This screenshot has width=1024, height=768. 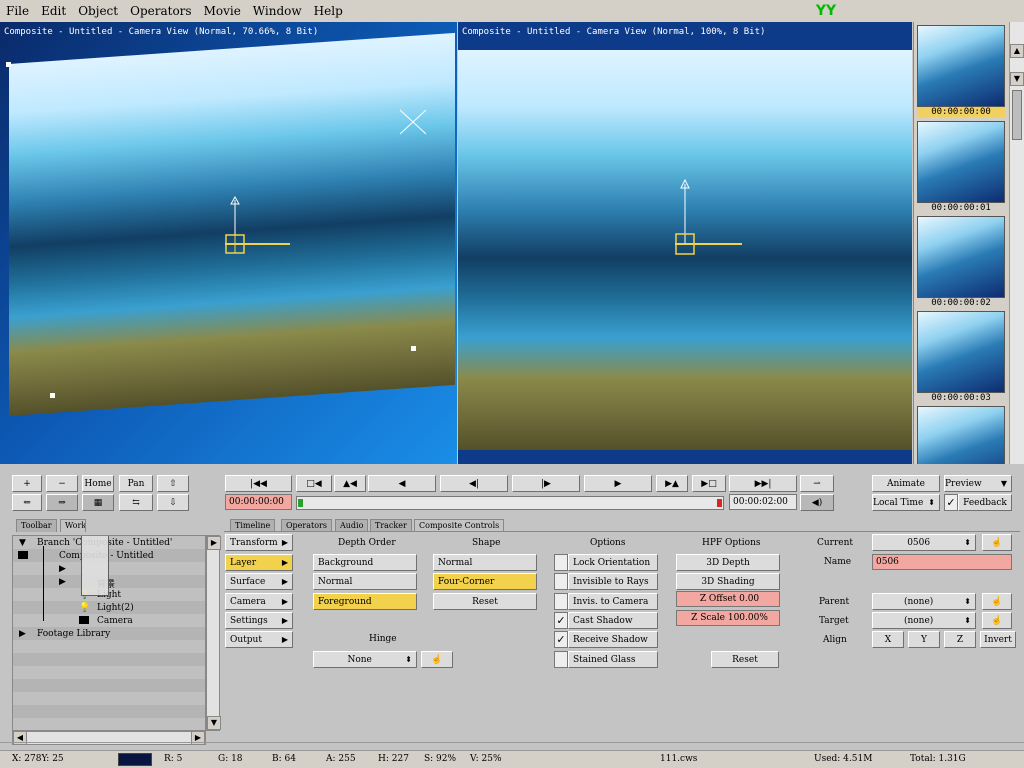 What do you see at coordinates (474, 483) in the screenshot?
I see `step-back-icon: ◀|` at bounding box center [474, 483].